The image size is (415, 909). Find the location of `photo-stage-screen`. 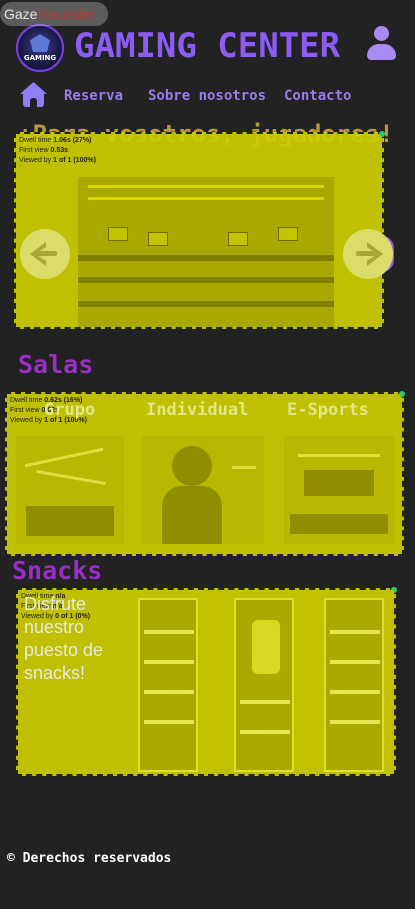

photo-stage-screen is located at coordinates (339, 483).